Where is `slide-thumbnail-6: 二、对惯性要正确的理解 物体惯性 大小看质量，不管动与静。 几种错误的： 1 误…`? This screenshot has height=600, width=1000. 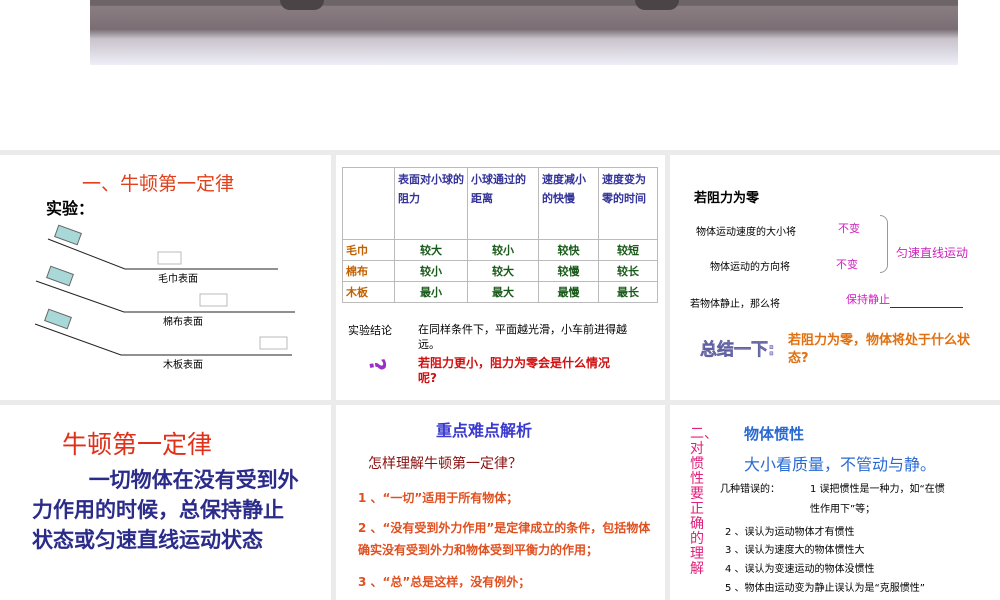 slide-thumbnail-6: 二、对惯性要正确的理解 物体惯性 大小看质量，不管动与静。 几种错误的： 1 误… is located at coordinates (835, 502).